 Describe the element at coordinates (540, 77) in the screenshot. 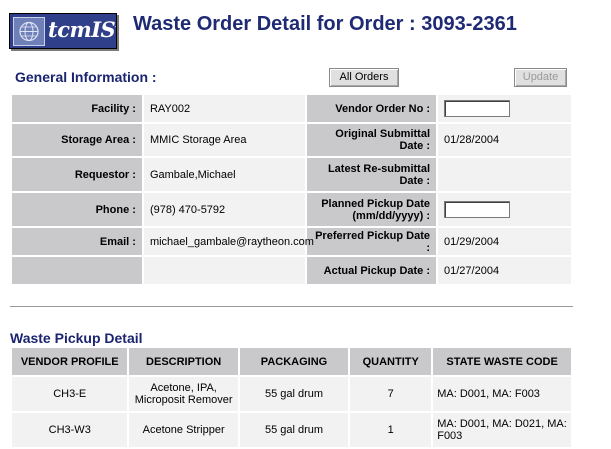

I see `update-button: Update` at that location.